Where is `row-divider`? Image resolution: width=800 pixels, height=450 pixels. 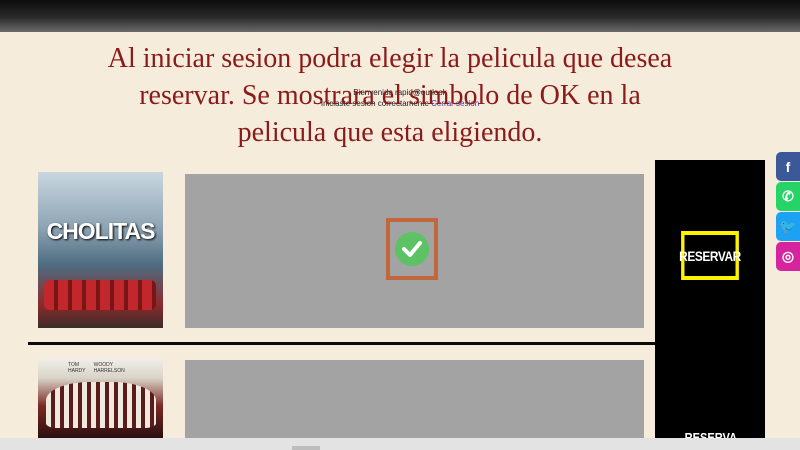 row-divider is located at coordinates (342, 343).